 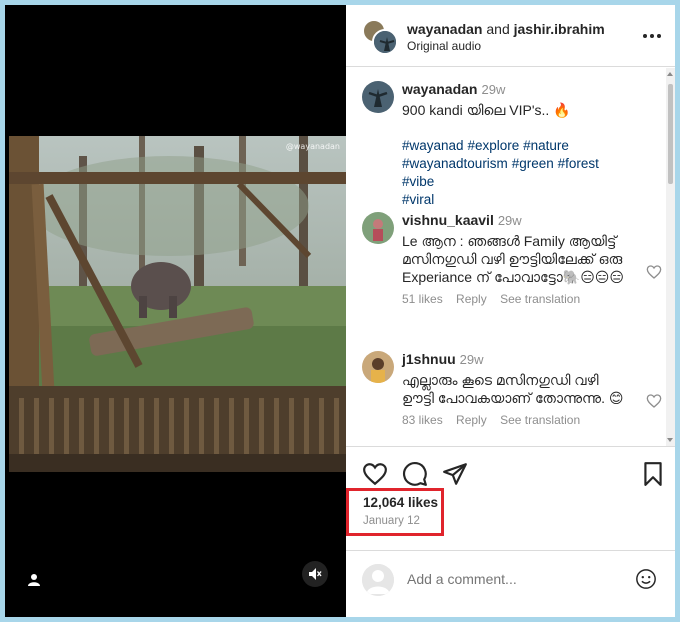 What do you see at coordinates (375, 474) in the screenshot?
I see `heart-icon` at bounding box center [375, 474].